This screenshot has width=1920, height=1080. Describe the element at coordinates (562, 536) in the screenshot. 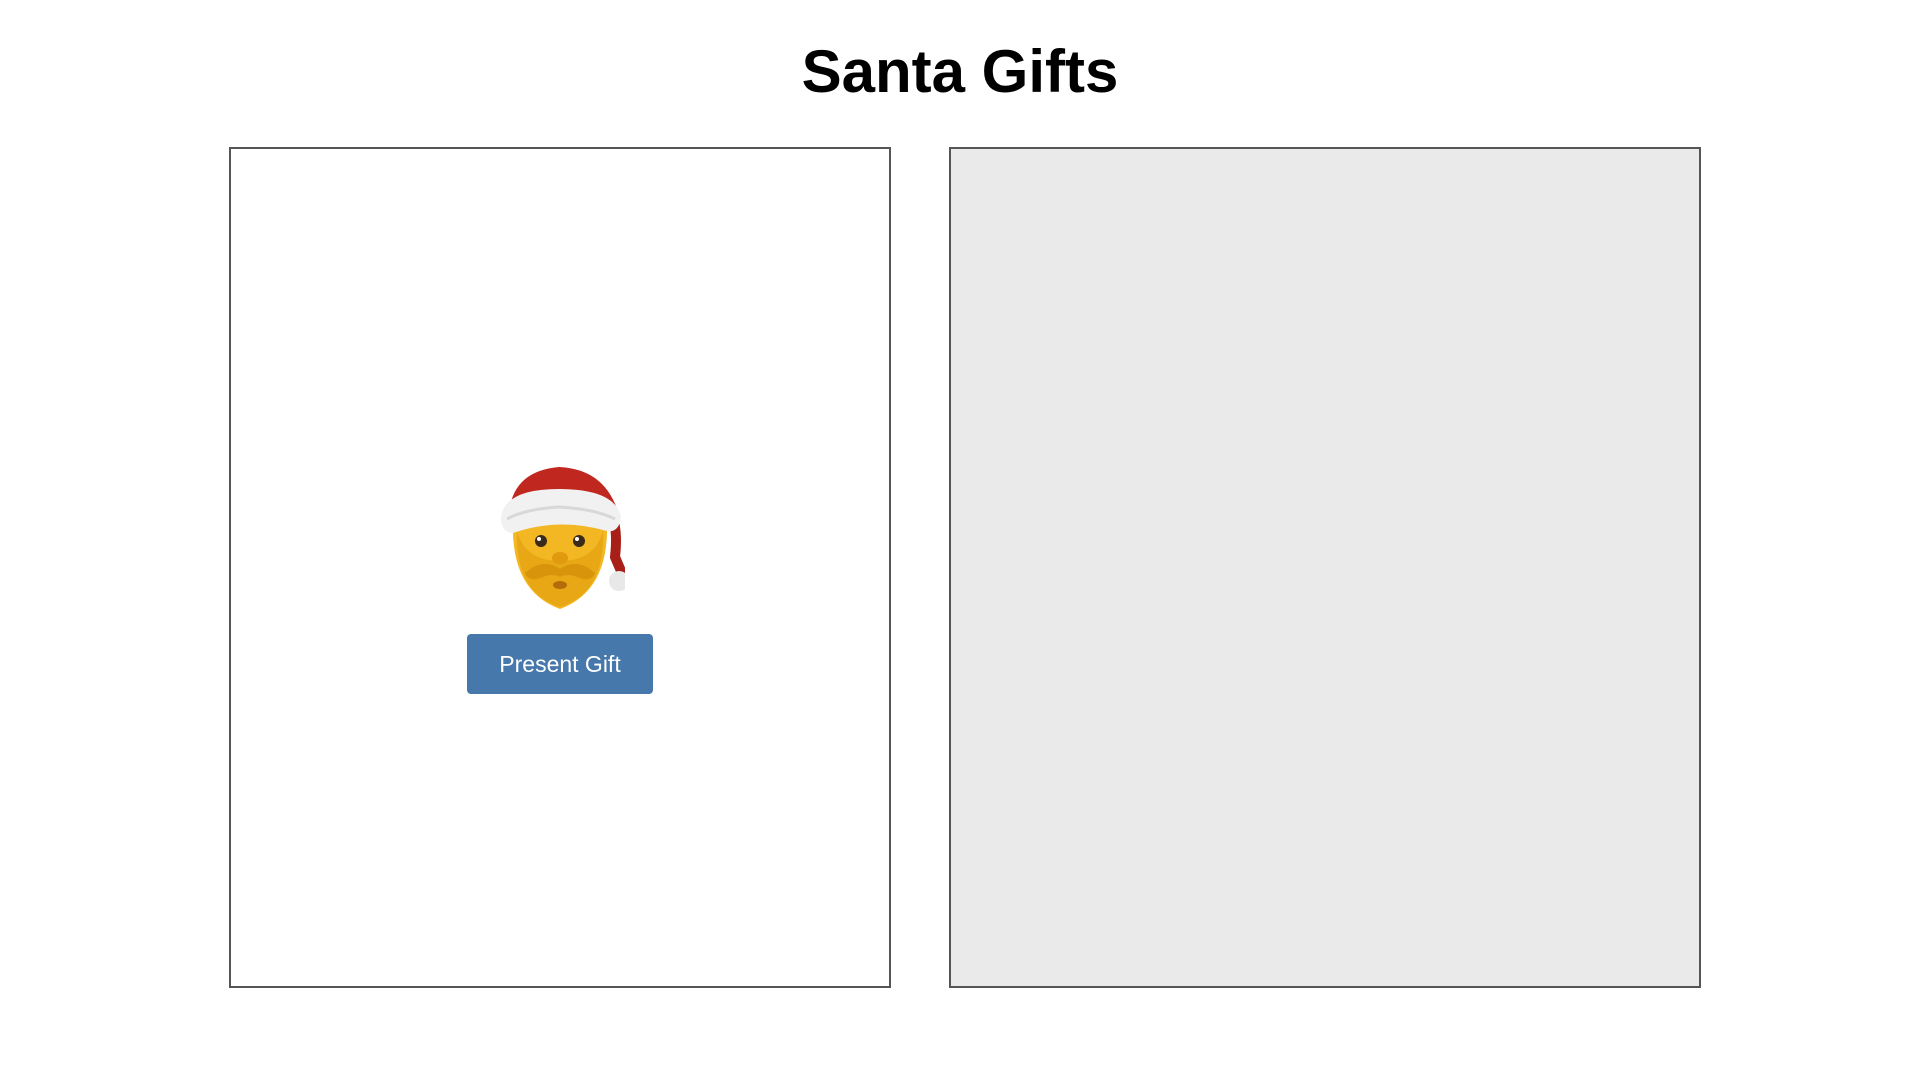

I see `santa-claus-icon` at that location.